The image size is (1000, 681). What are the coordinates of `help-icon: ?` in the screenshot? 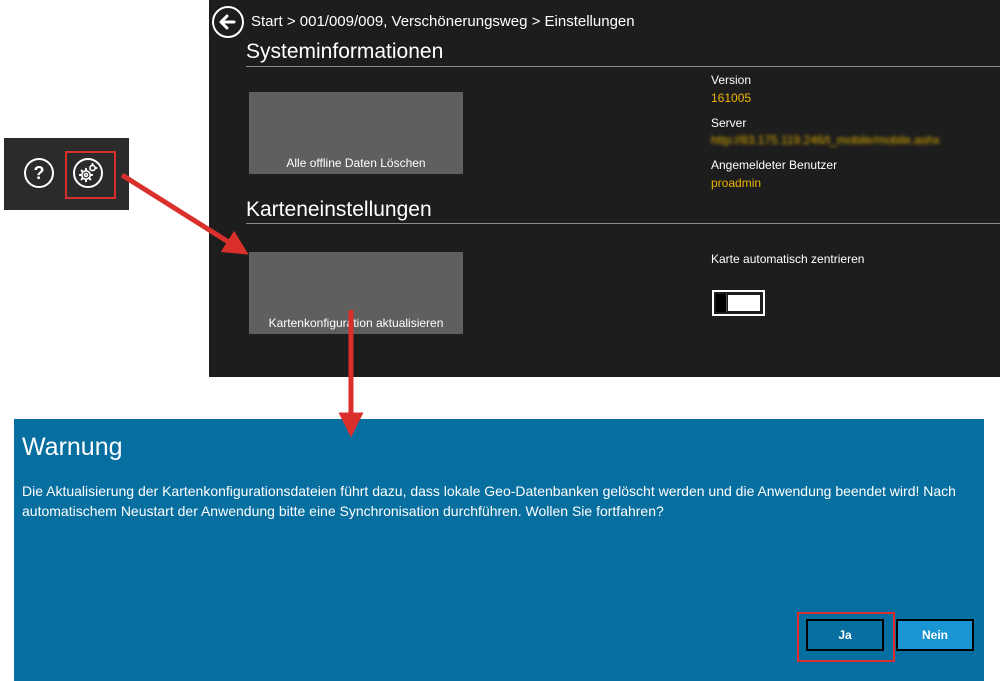 It's located at (39, 172).